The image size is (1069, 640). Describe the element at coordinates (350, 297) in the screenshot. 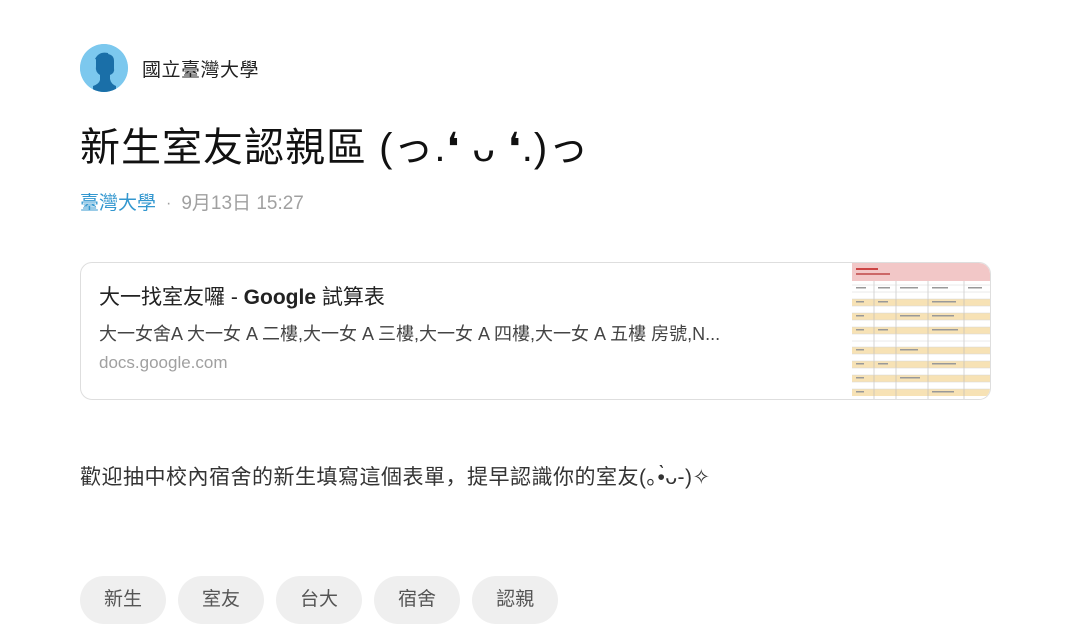

I see `link-card-title-suffix: 試算表` at that location.